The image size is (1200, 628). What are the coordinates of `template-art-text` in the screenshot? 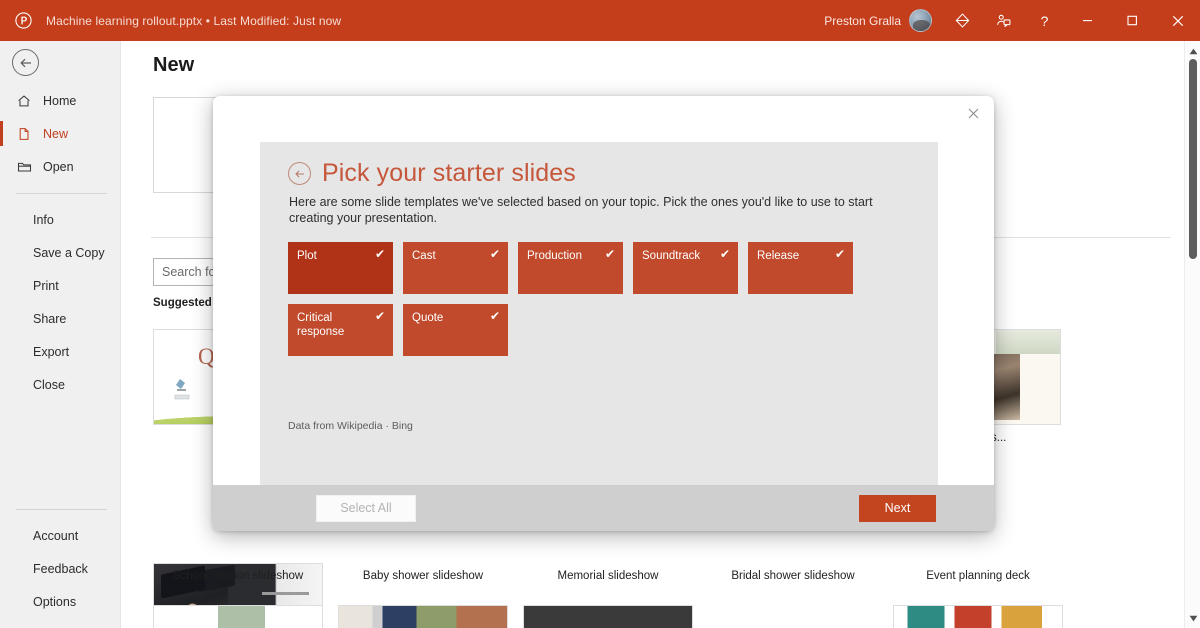 It's located at (285, 594).